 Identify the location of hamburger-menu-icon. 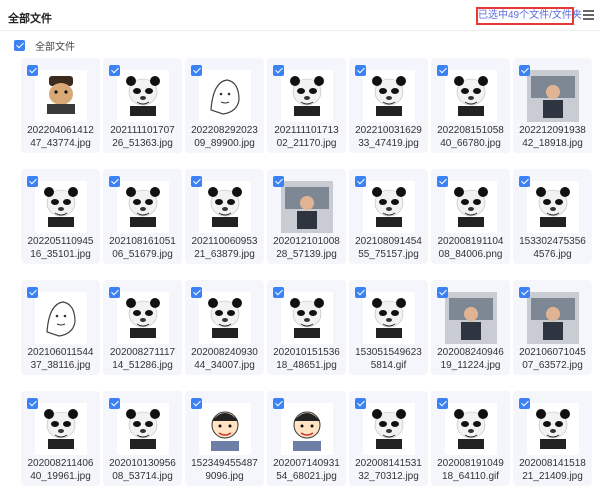
(588, 15).